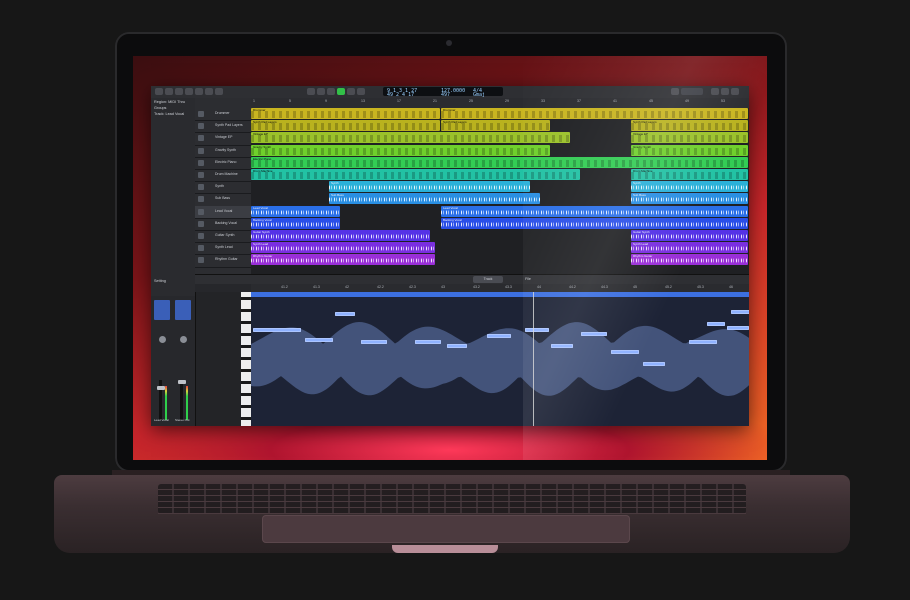  What do you see at coordinates (162, 339) in the screenshot?
I see `pan-knob-a` at bounding box center [162, 339].